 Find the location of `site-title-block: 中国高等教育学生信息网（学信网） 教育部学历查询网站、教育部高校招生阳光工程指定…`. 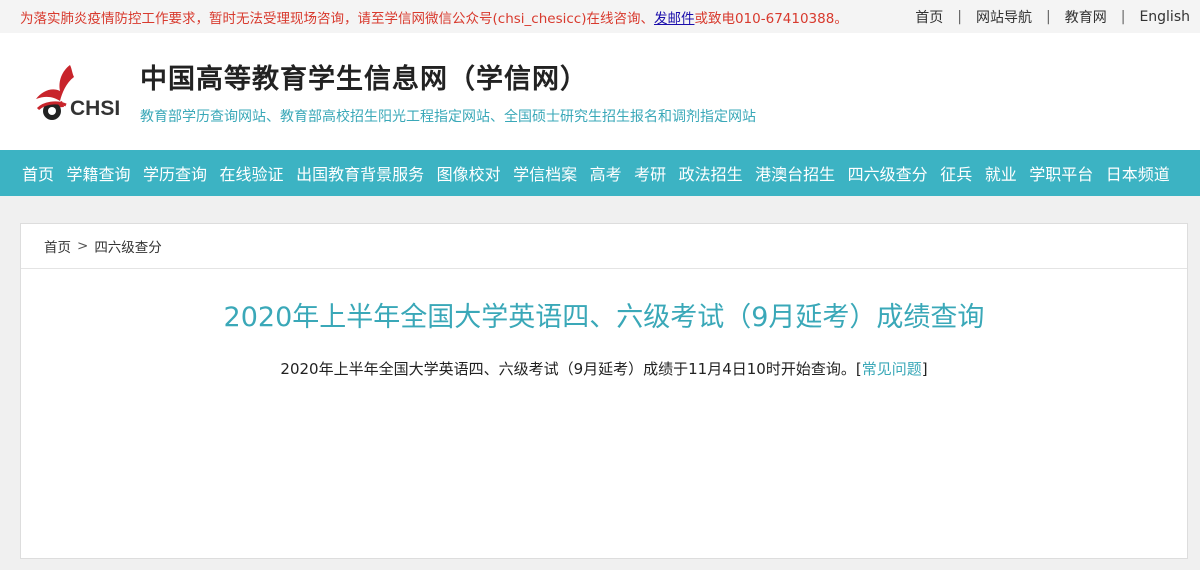

site-title-block: 中国高等教育学生信息网（学信网） 教育部学历查询网站、教育部高校招生阳光工程指定… is located at coordinates (448, 91).